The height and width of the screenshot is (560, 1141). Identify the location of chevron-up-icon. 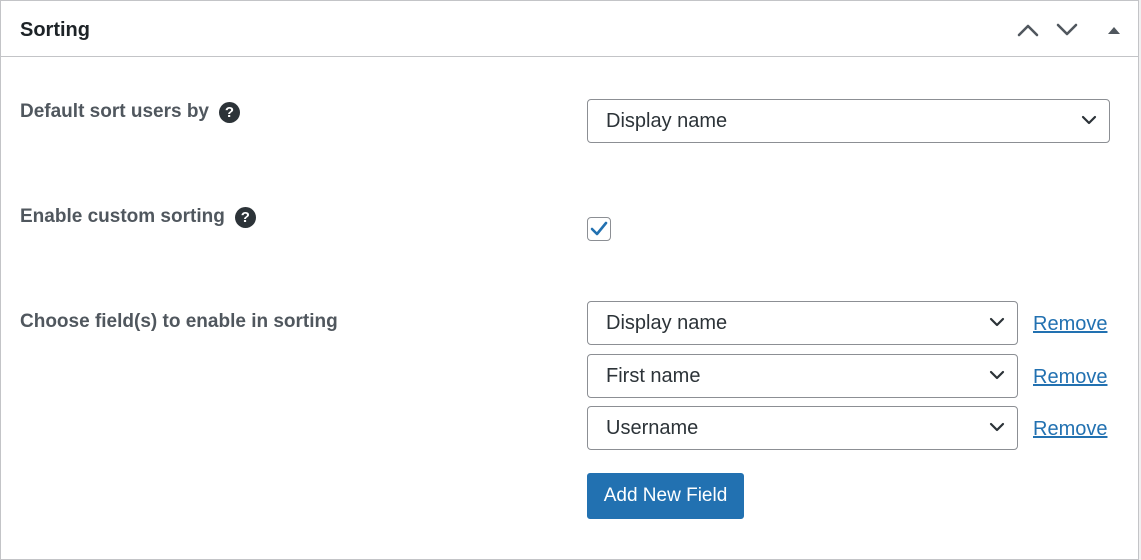
(1028, 30).